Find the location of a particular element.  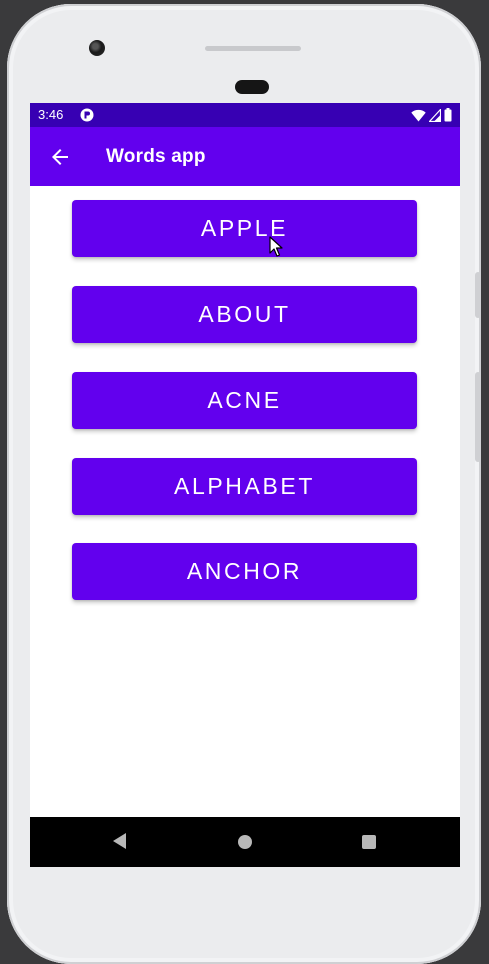

word-button-apple: APPLE is located at coordinates (244, 228).